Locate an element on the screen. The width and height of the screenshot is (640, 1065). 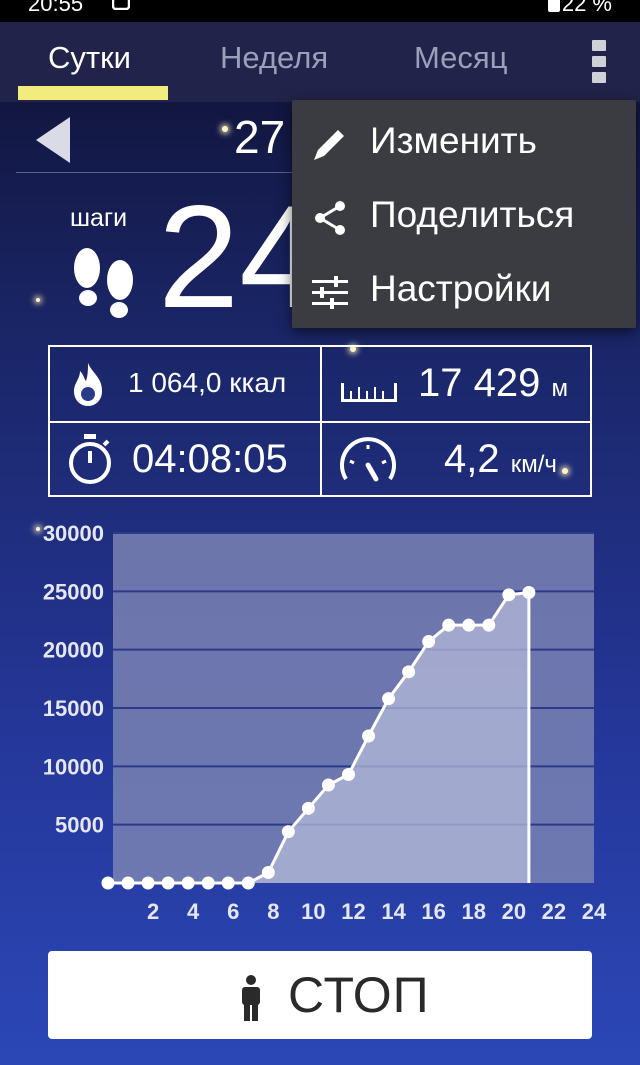
menu-item-edit: Изменить is located at coordinates (464, 142).